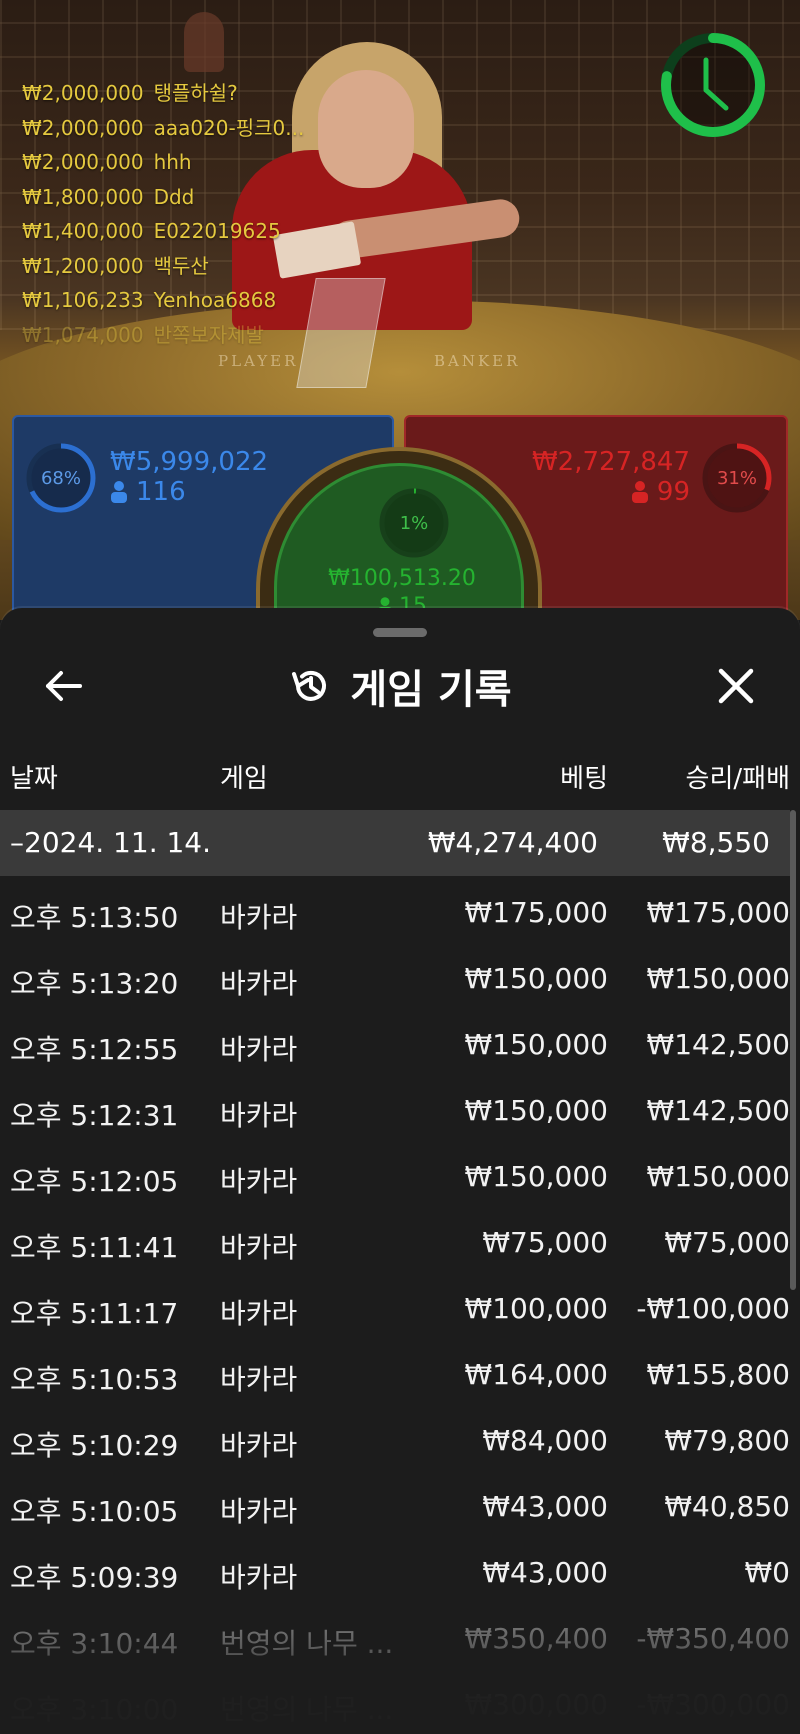 This screenshot has width=800, height=1734. I want to click on row-bet: ₩75,000, so click(545, 1242).